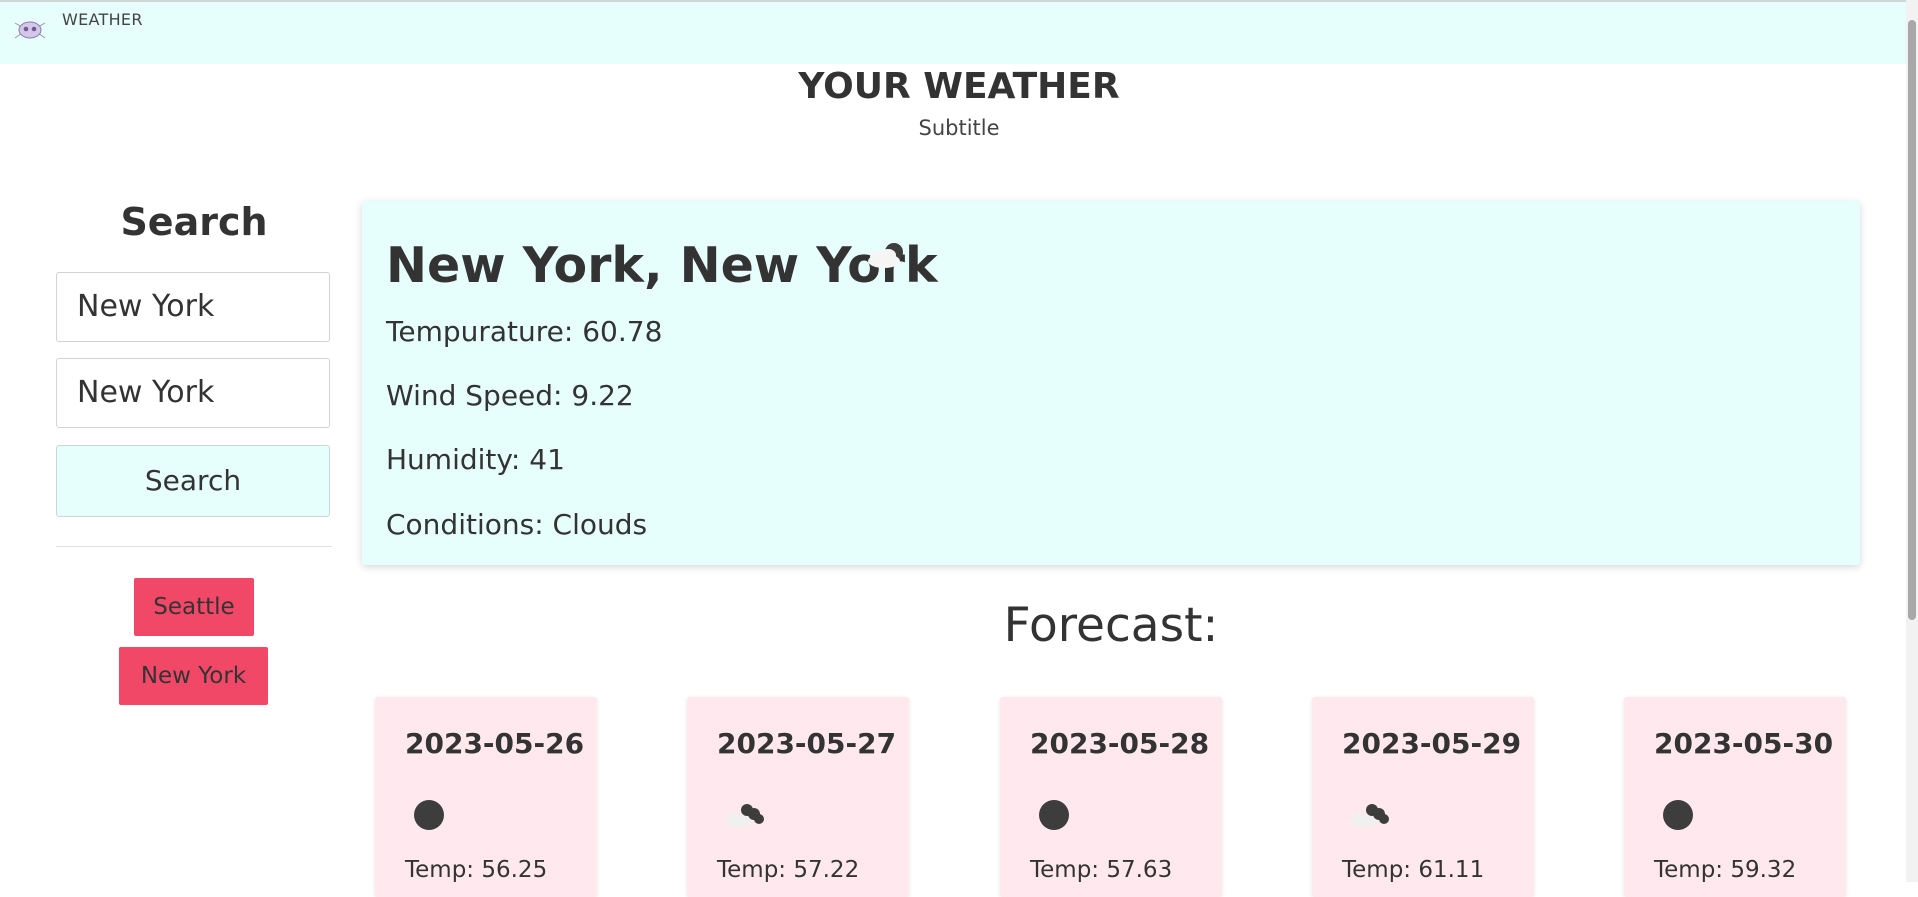  What do you see at coordinates (1725, 870) in the screenshot?
I see `forecast-temp: Temp: 59.32` at bounding box center [1725, 870].